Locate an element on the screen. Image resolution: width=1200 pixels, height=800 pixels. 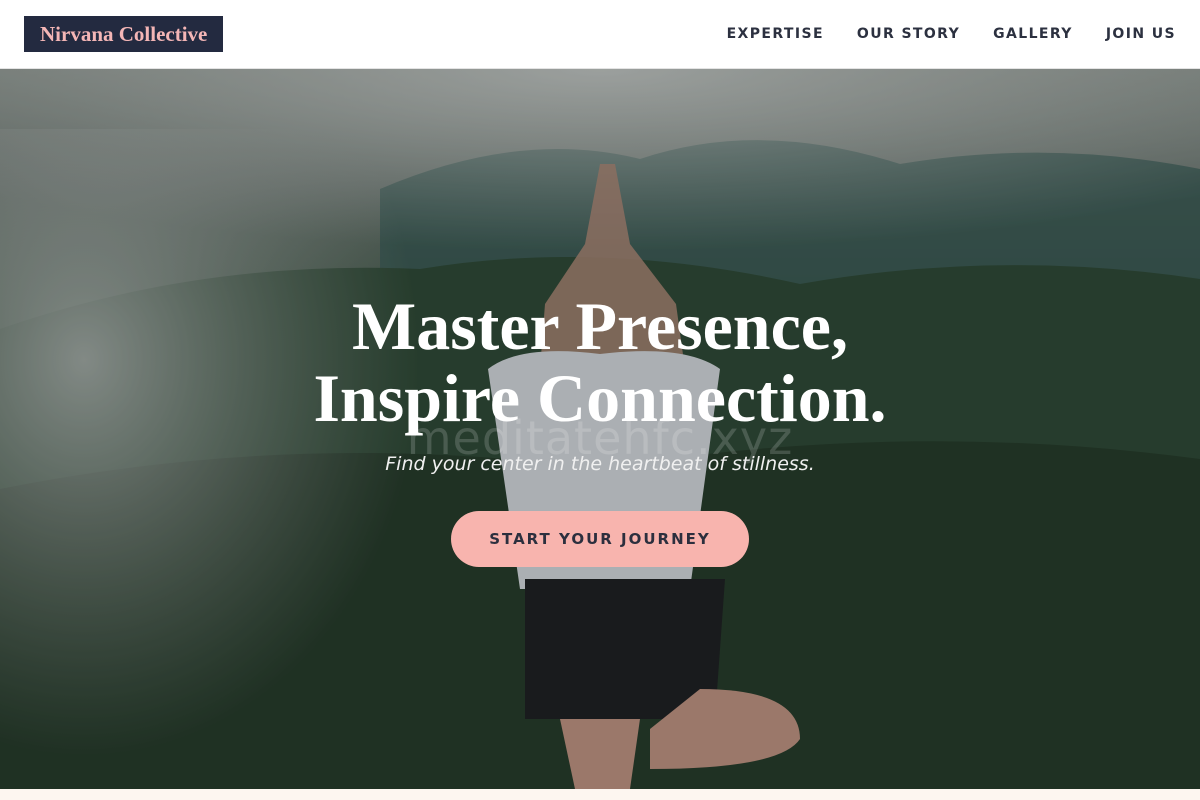
headline-line-2: Inspire Connection. is located at coordinates (600, 398).